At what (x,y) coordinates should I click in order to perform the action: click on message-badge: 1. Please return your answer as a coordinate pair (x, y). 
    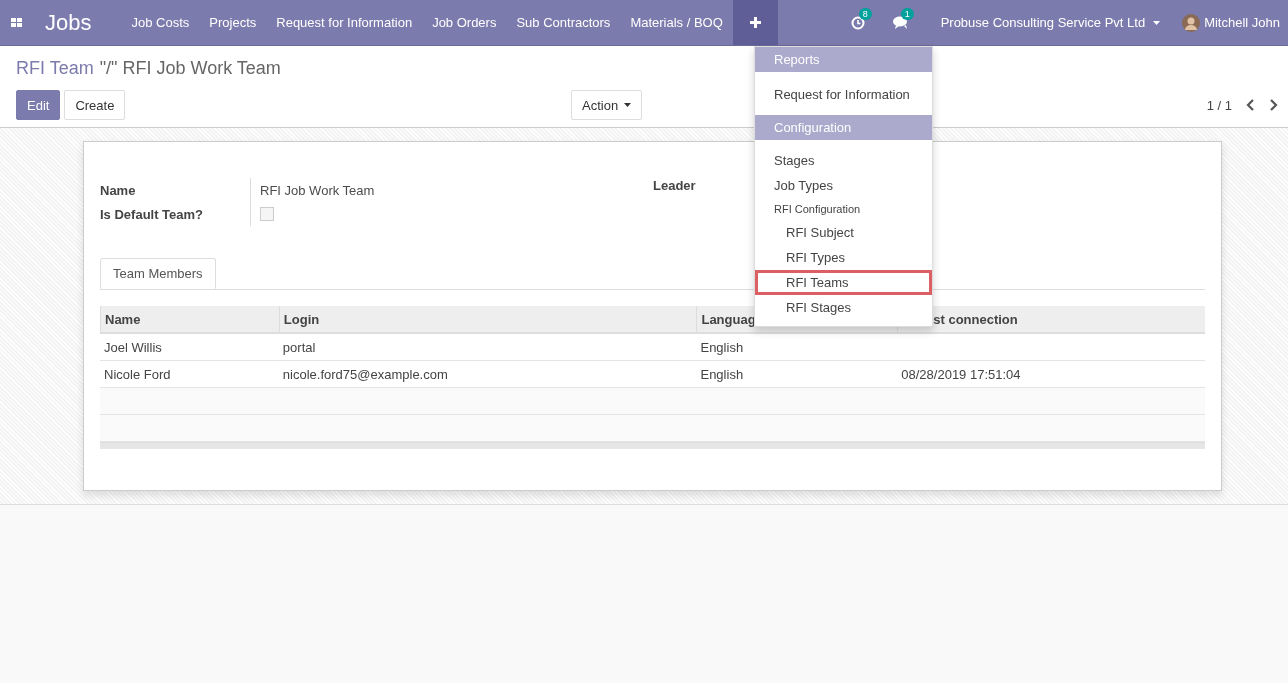
    Looking at the image, I should click on (907, 14).